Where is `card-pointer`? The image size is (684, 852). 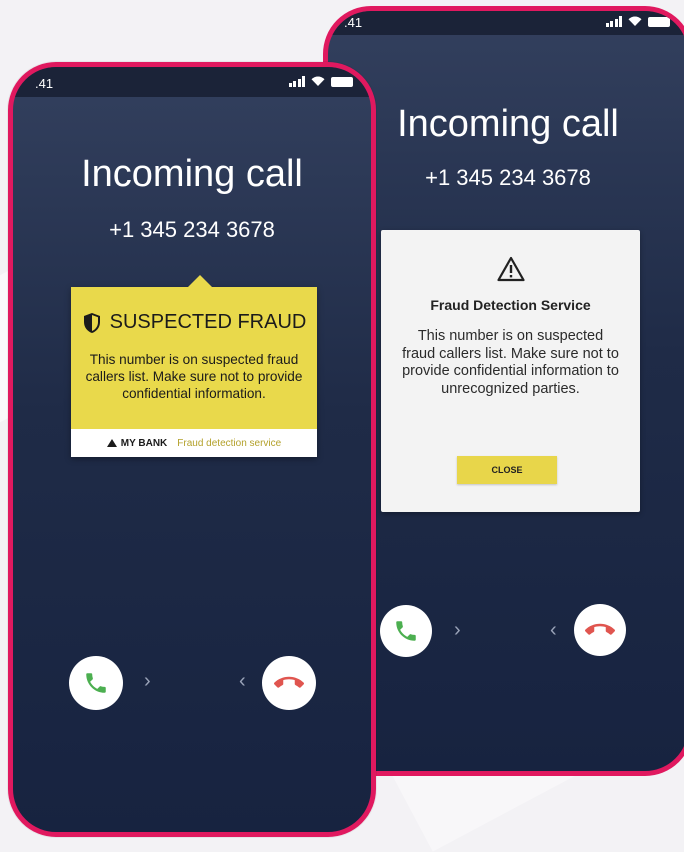 card-pointer is located at coordinates (200, 281).